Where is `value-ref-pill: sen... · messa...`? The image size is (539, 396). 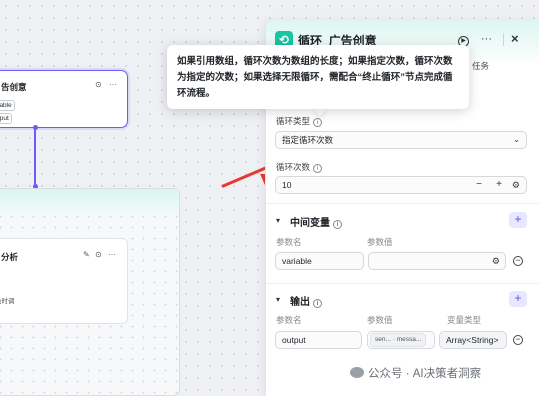 value-ref-pill: sen... · messa... is located at coordinates (398, 340).